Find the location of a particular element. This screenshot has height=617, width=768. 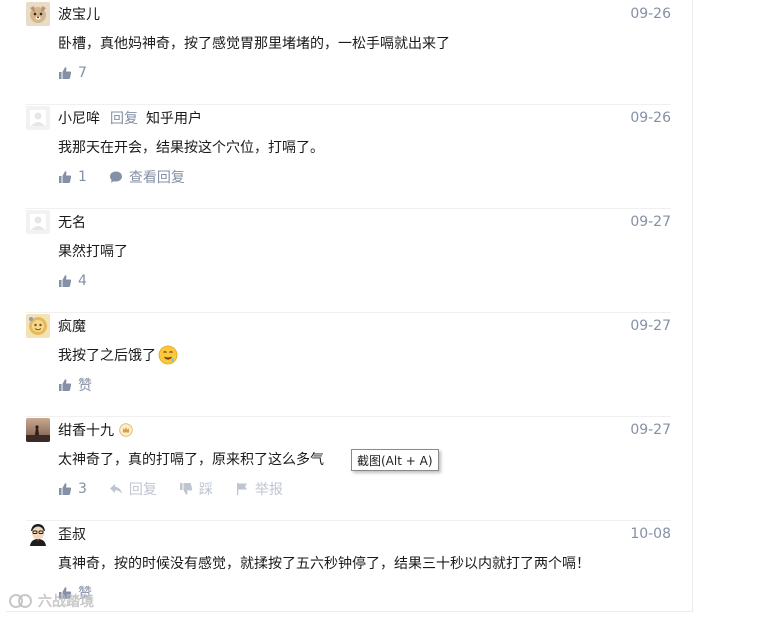

watermark: 六战踏境 is located at coordinates (51, 601).